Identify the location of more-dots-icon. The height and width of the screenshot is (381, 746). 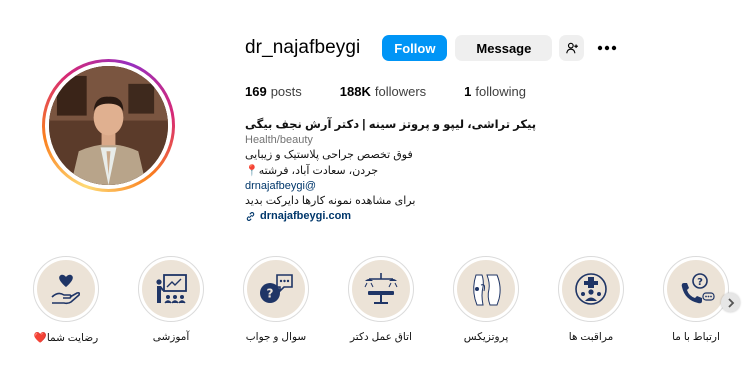
(607, 48).